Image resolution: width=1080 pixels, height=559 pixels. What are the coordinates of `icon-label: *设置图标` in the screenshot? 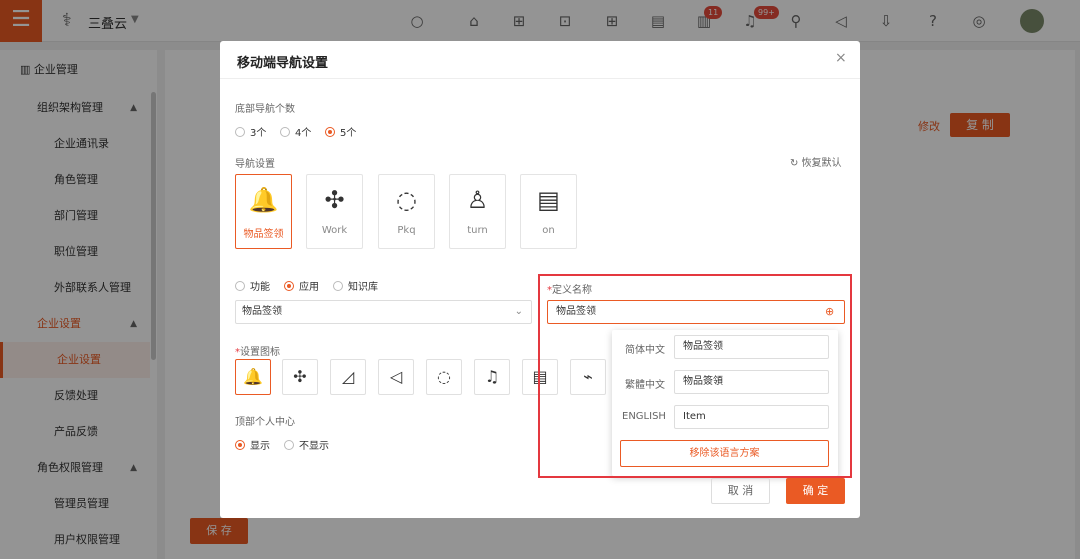 It's located at (257, 352).